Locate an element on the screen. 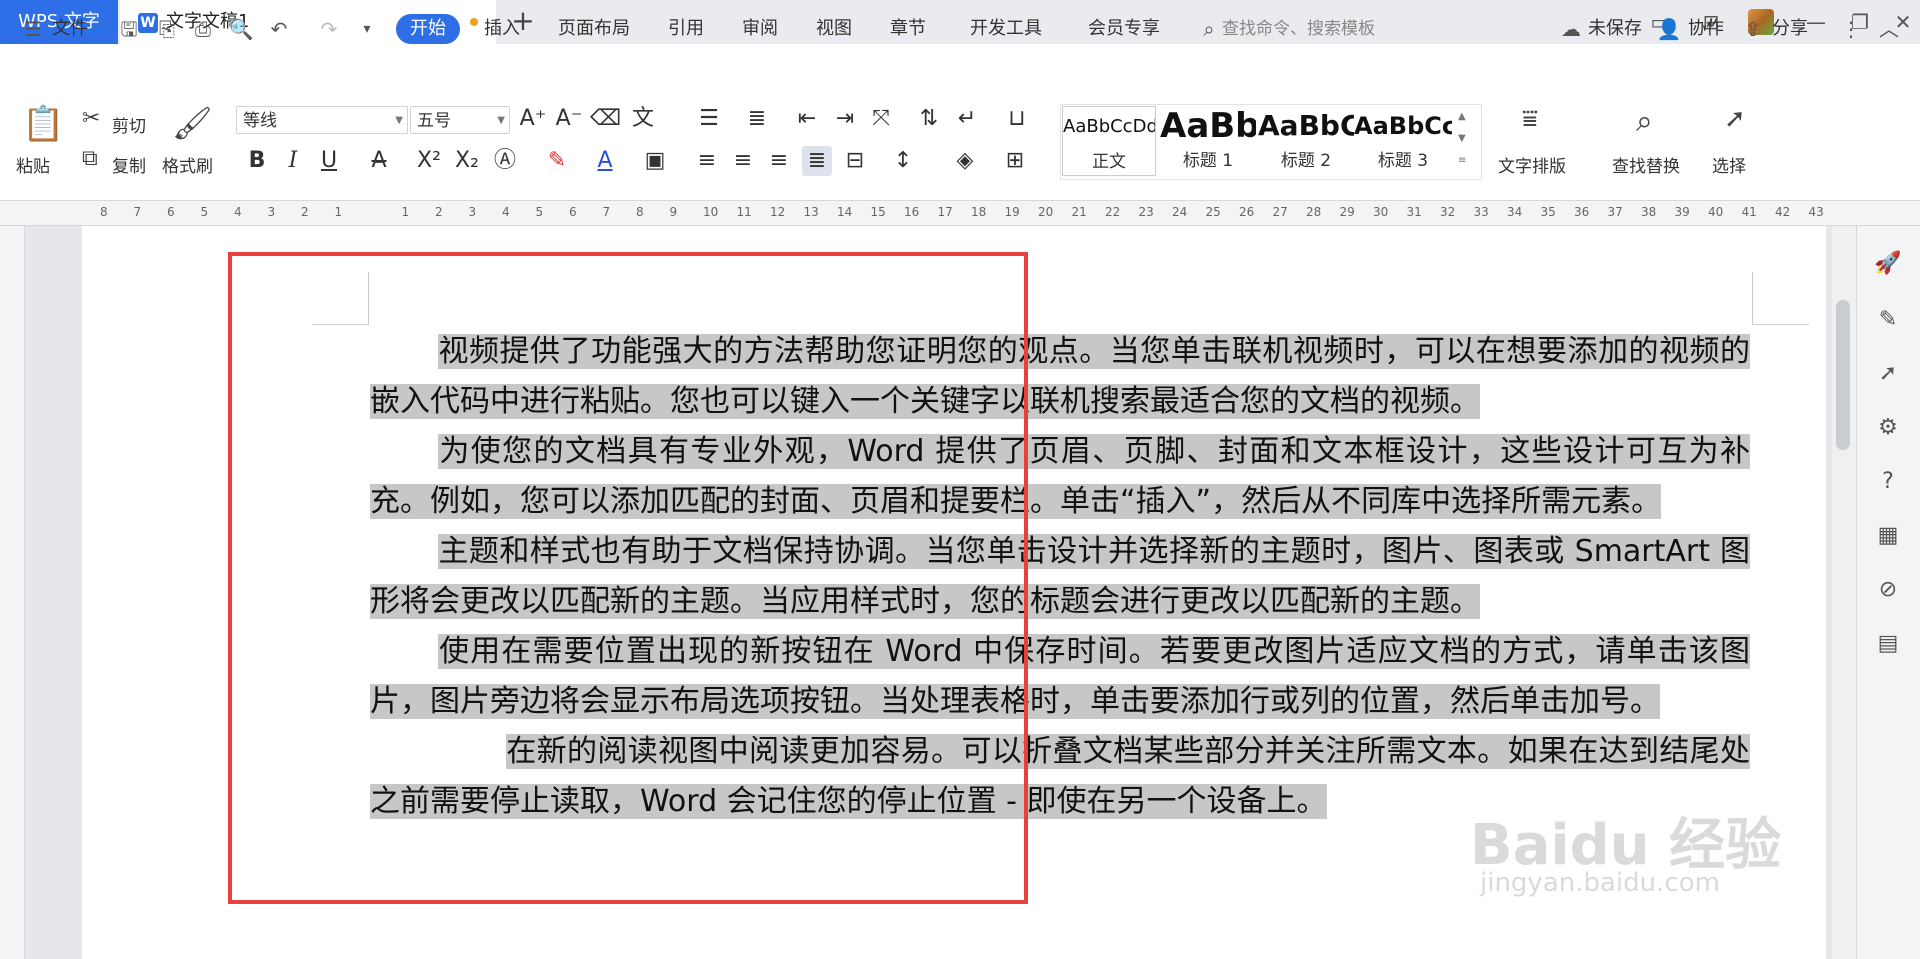  italic-icon: I is located at coordinates (293, 161).